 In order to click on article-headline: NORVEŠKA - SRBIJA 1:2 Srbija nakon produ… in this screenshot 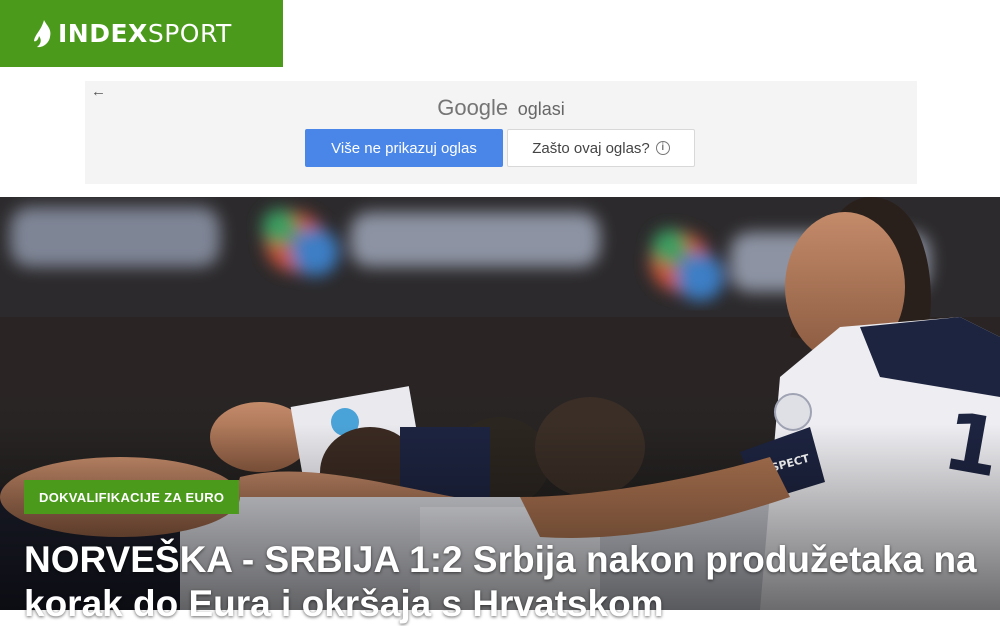, I will do `click(504, 582)`.